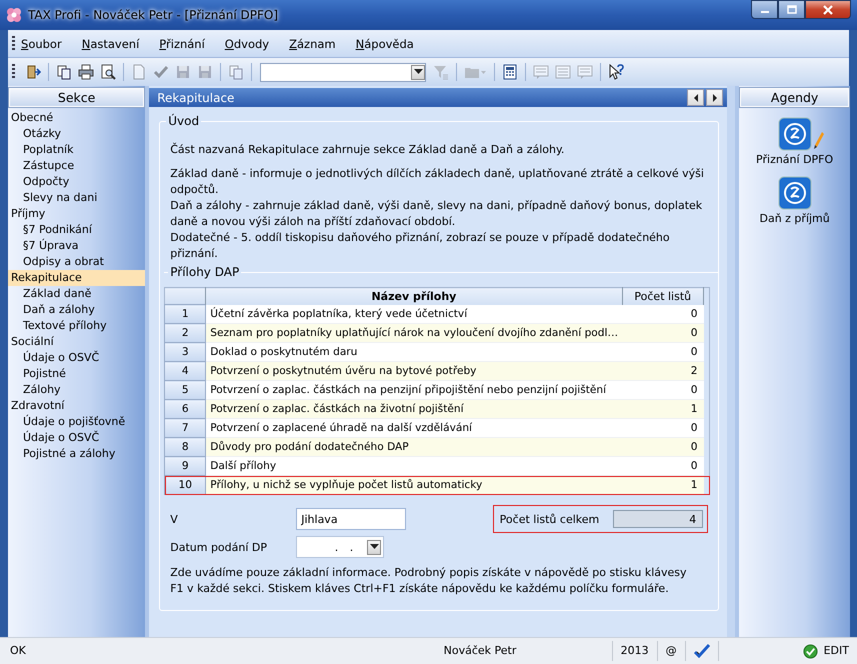 The width and height of the screenshot is (857, 664). I want to click on intro-text: Daň a zálohy - zahrnuje základ daně, výši daně, slevy na dani, případně daňový bonus, doplatek daně a novou výši záloh na příští zdaňovací období., so click(437, 214).